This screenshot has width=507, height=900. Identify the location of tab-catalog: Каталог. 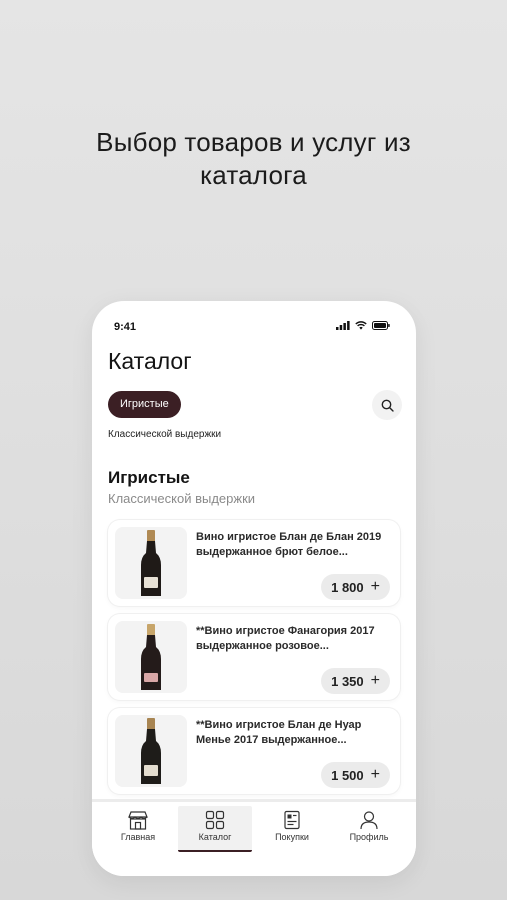
(215, 829).